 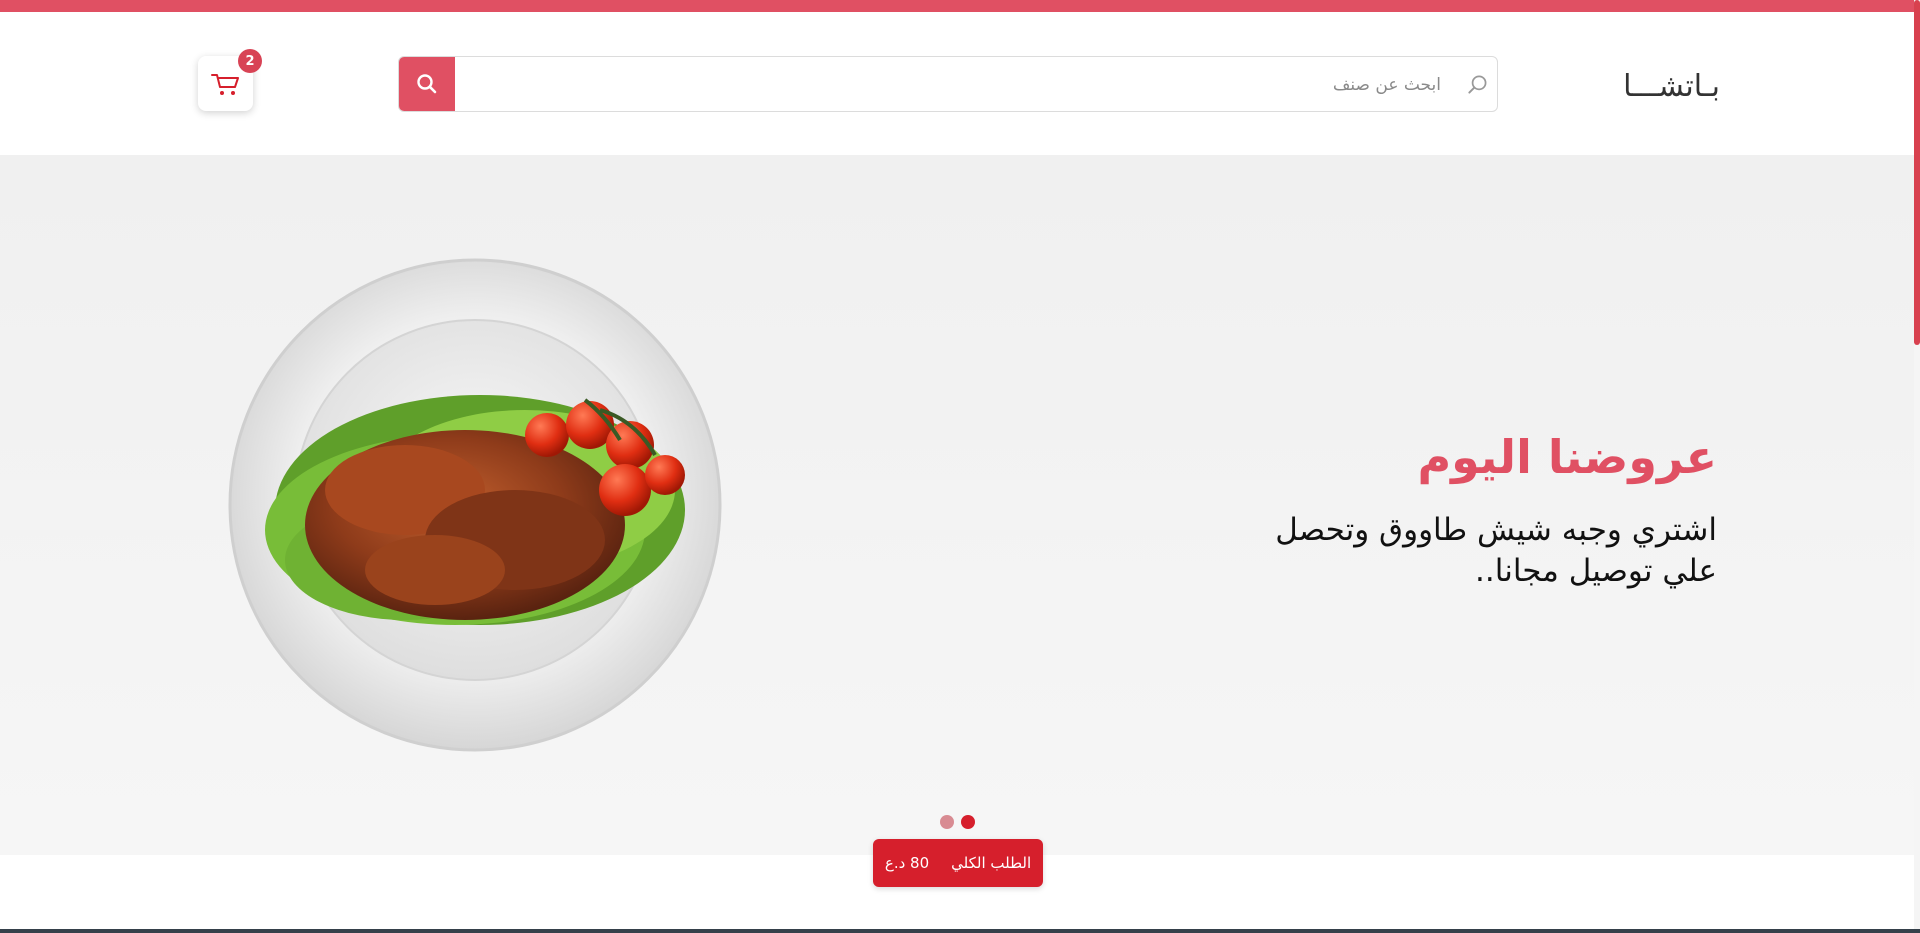 I want to click on slider-dot-2-active, so click(x=968, y=822).